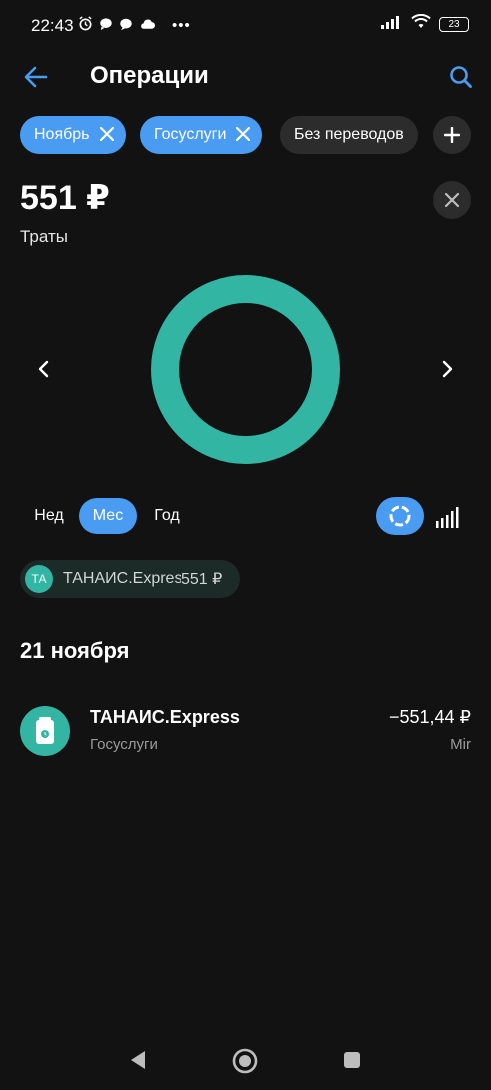 The image size is (491, 1090). What do you see at coordinates (39, 579) in the screenshot?
I see `merchant-avatar: ТА` at bounding box center [39, 579].